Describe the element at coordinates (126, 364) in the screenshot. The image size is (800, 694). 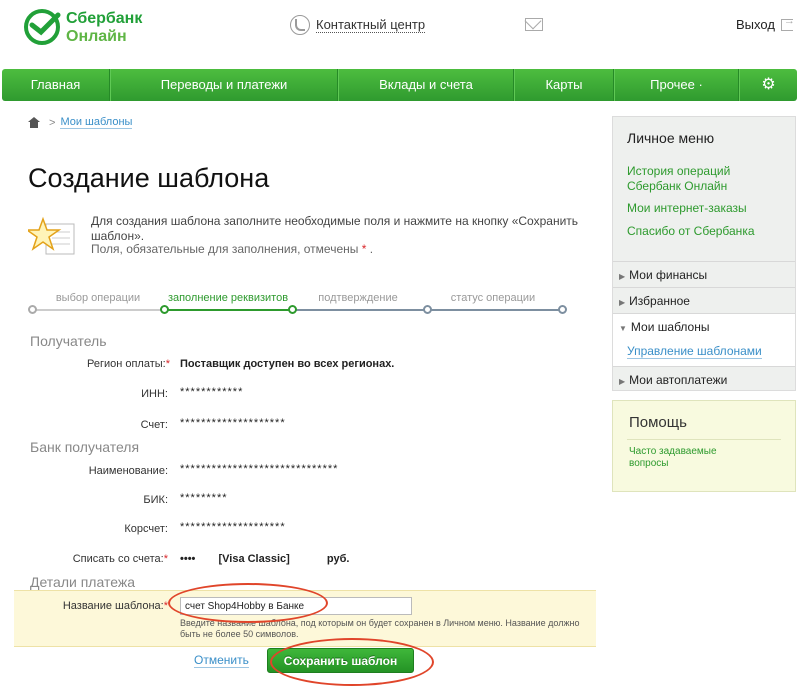
I see `region-label-text: Регион оплаты:` at that location.